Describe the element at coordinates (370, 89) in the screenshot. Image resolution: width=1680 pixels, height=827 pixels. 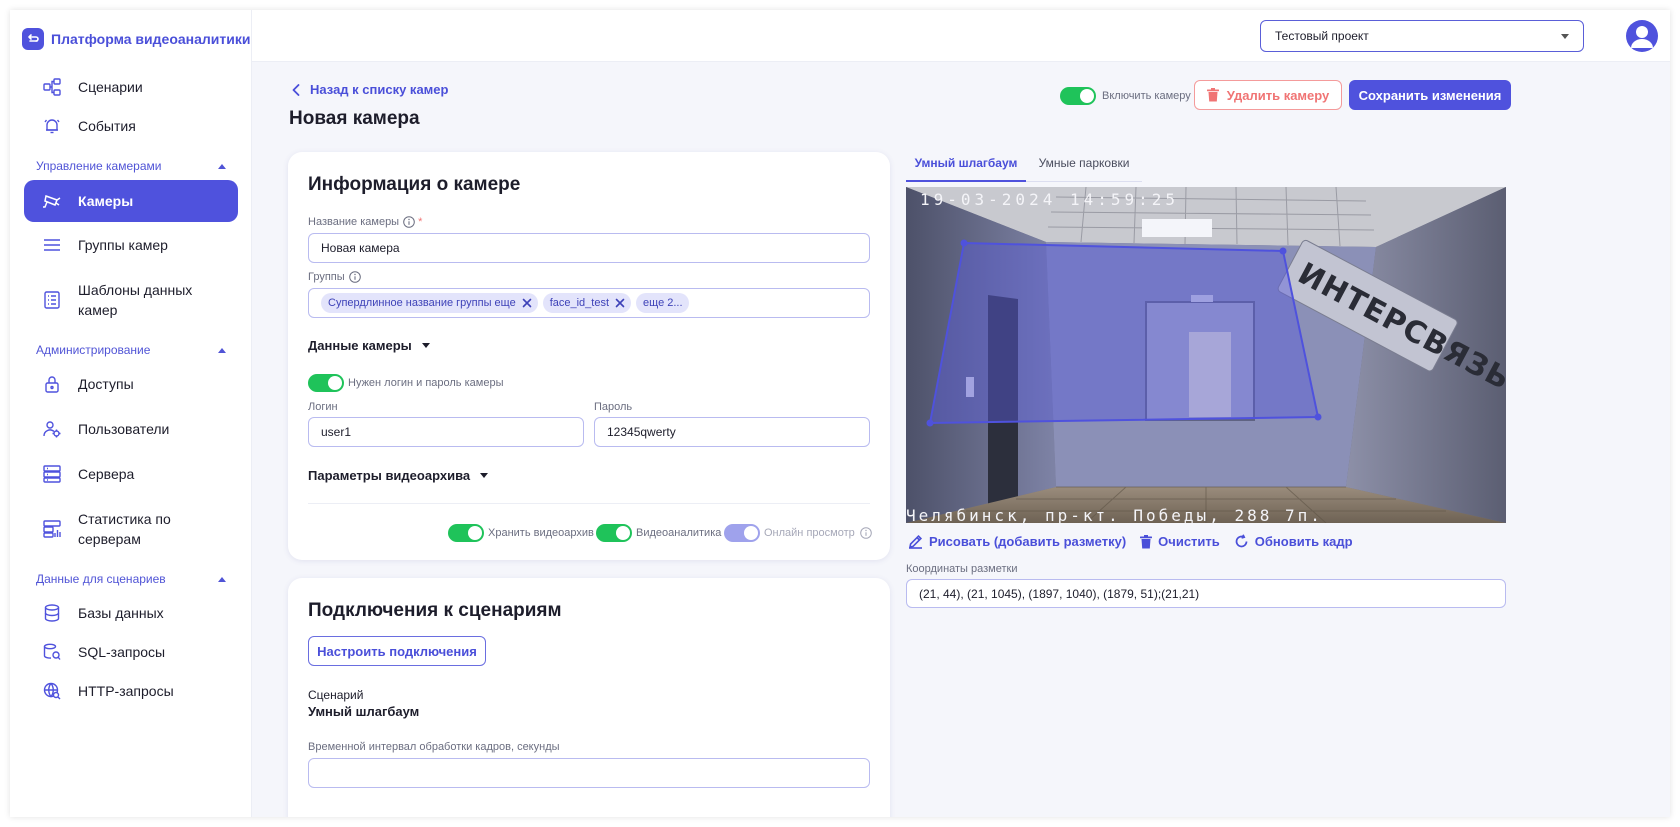
I see `back-to-cameras-link: Назад к списку камер` at that location.